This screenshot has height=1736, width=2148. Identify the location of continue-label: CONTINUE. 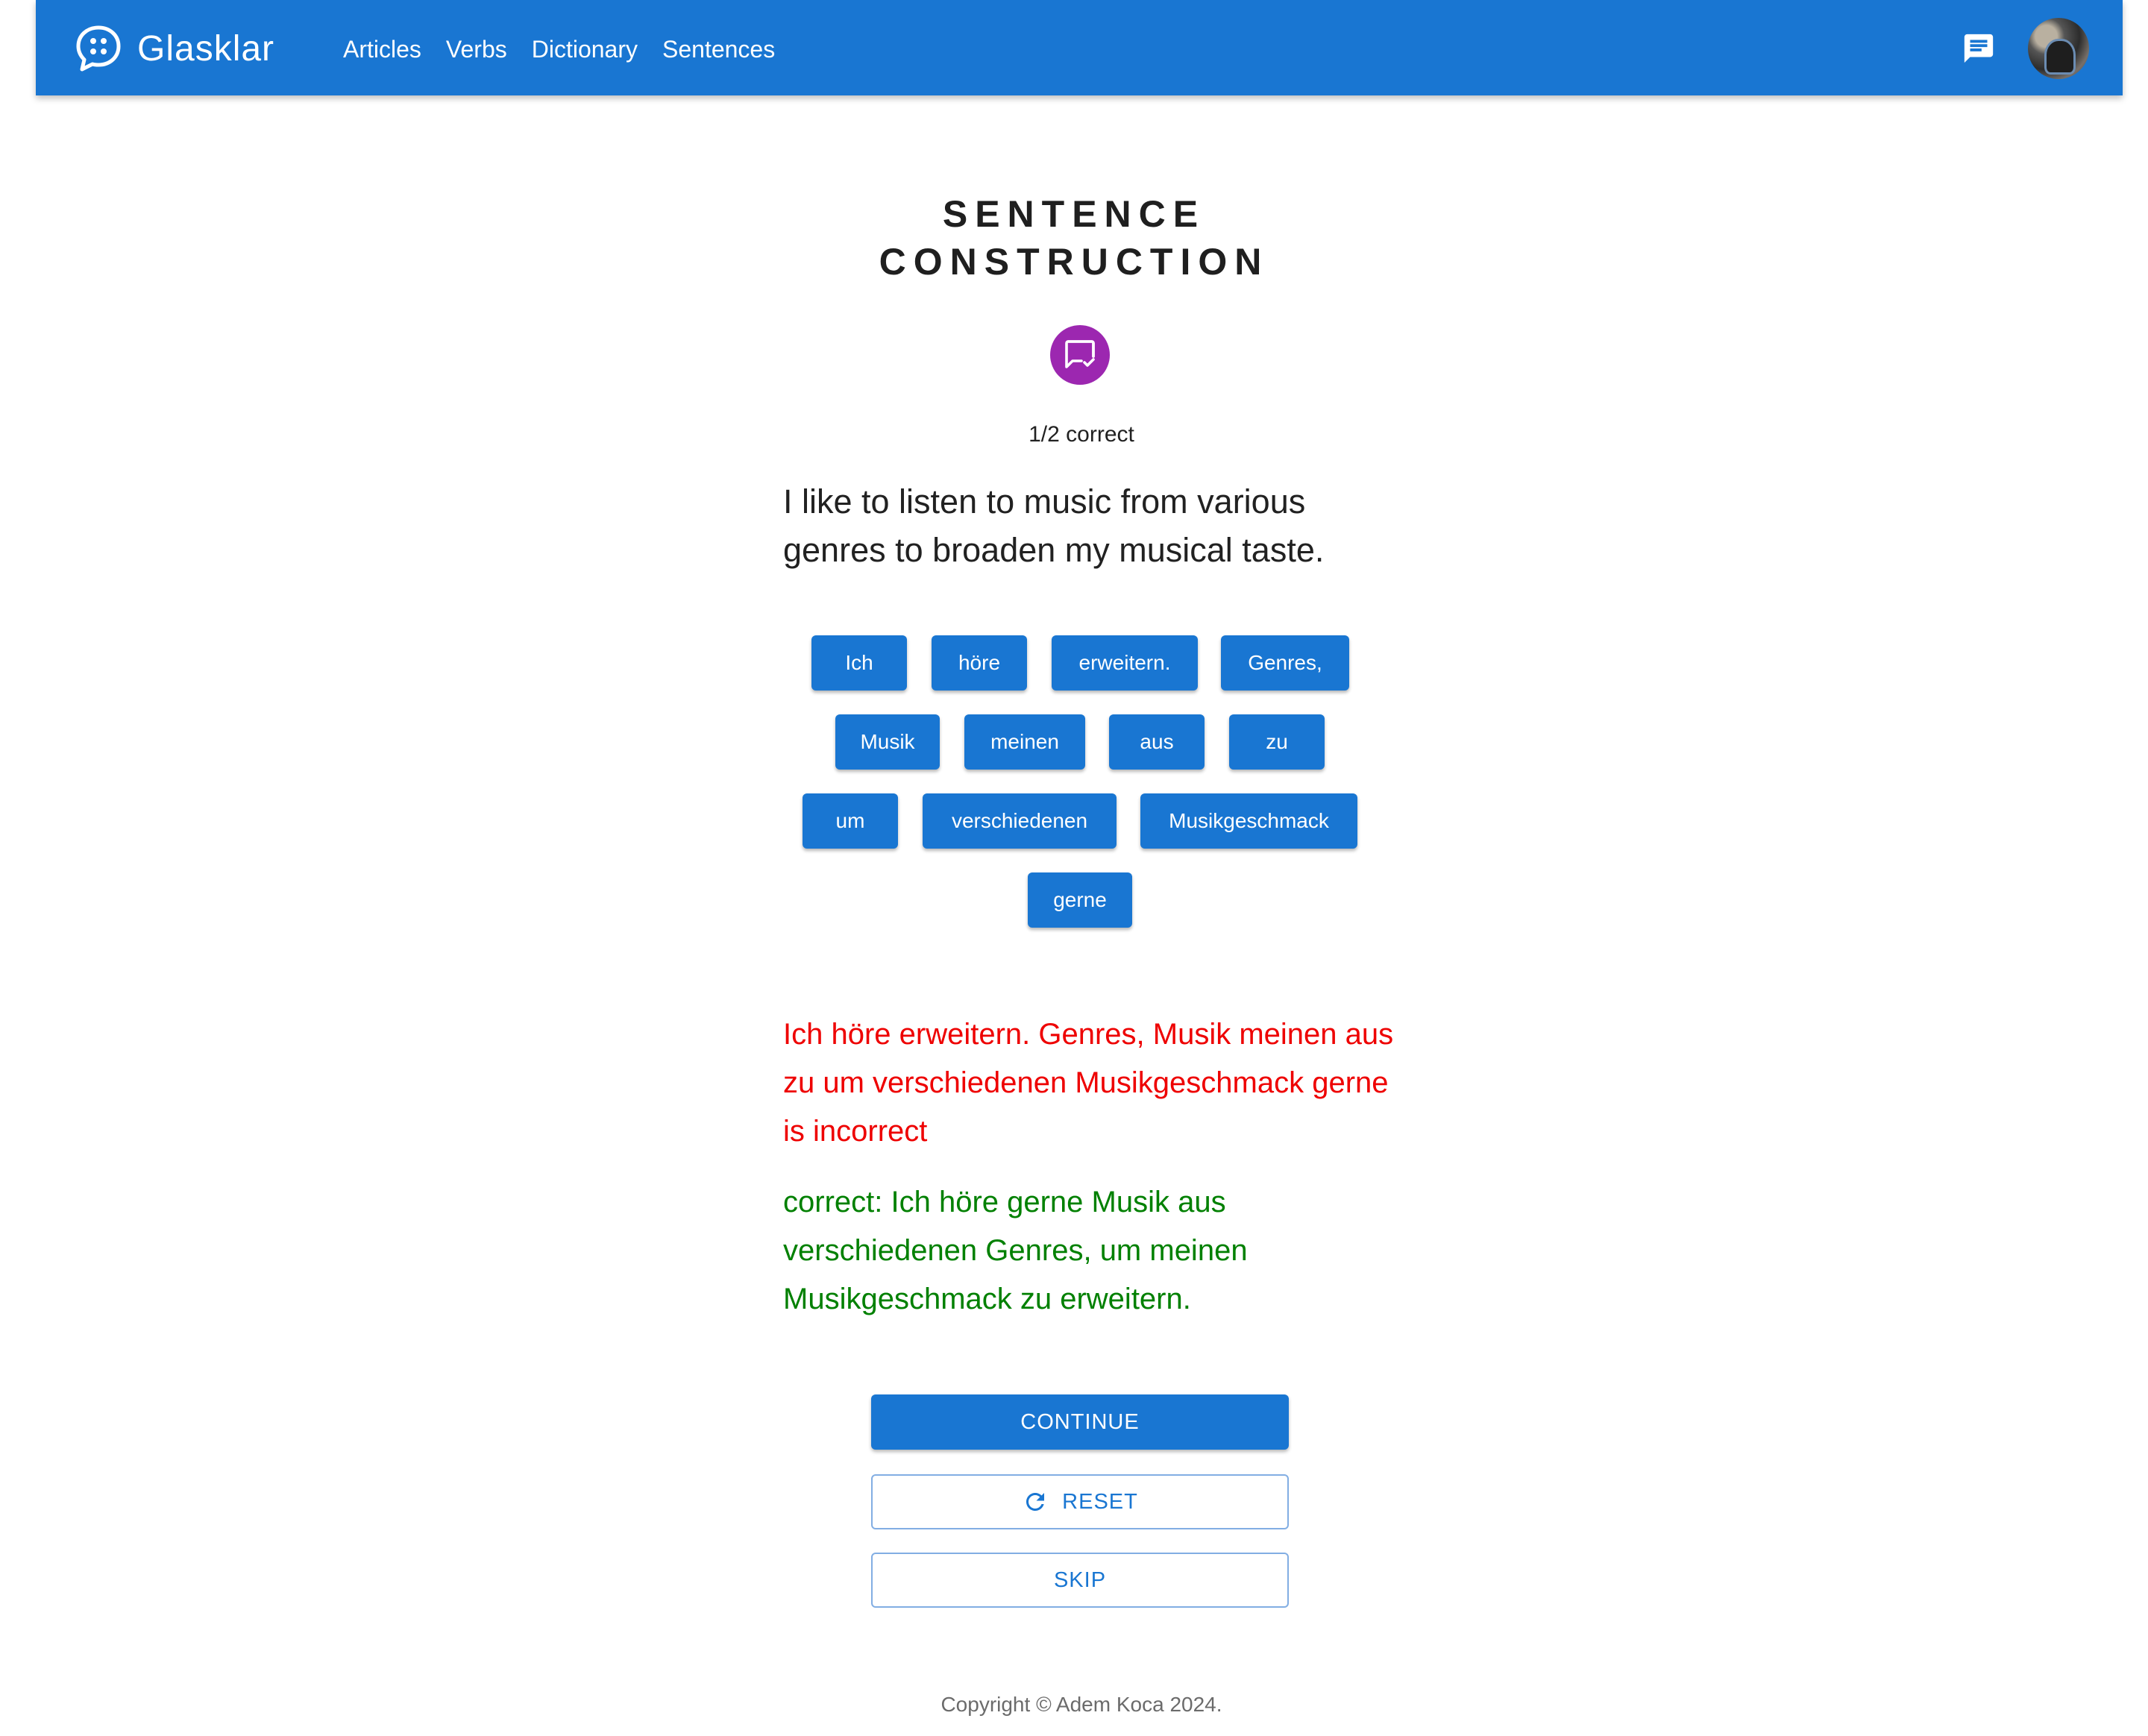
(1080, 1421).